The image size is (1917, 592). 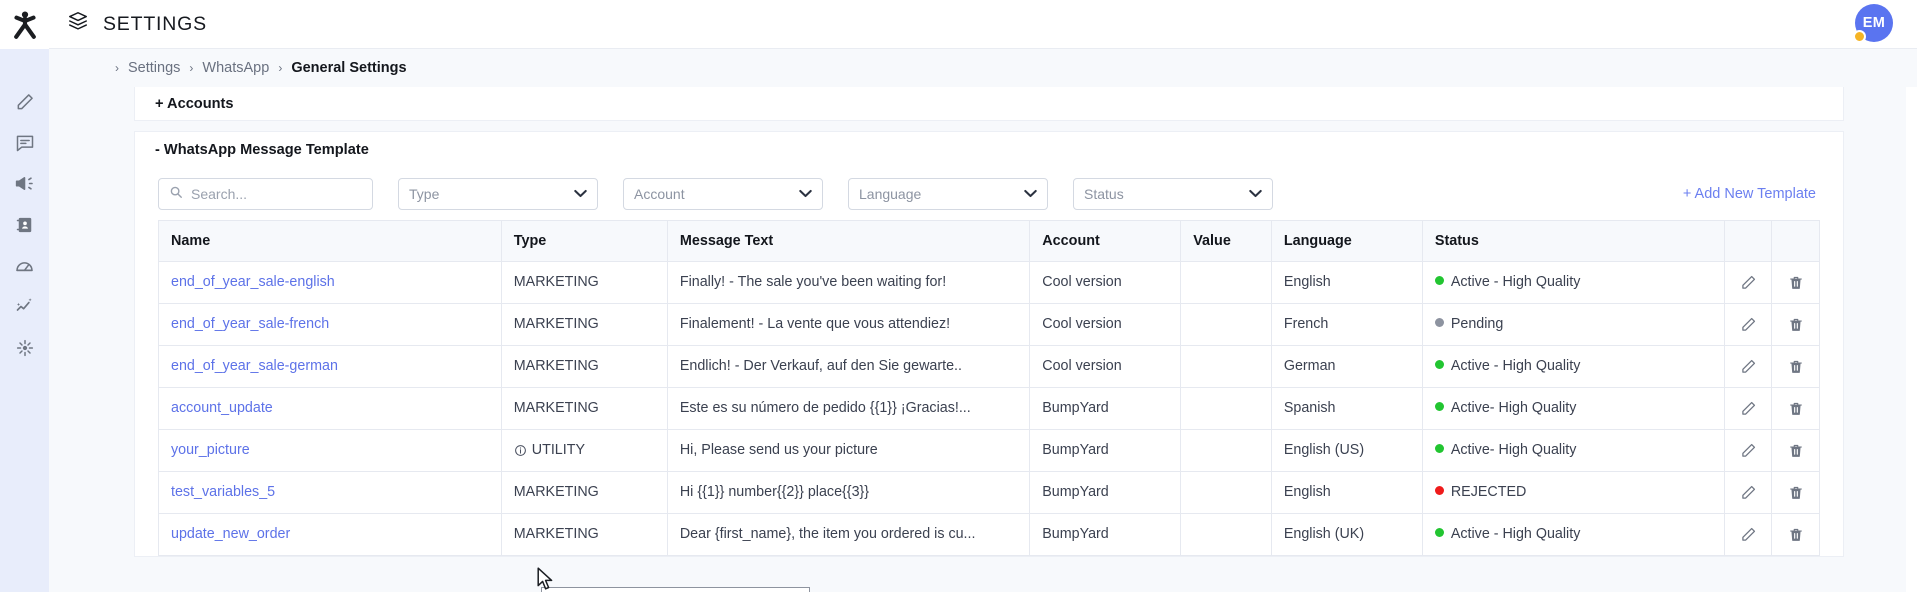 I want to click on cell-type: UTILITY, so click(x=584, y=450).